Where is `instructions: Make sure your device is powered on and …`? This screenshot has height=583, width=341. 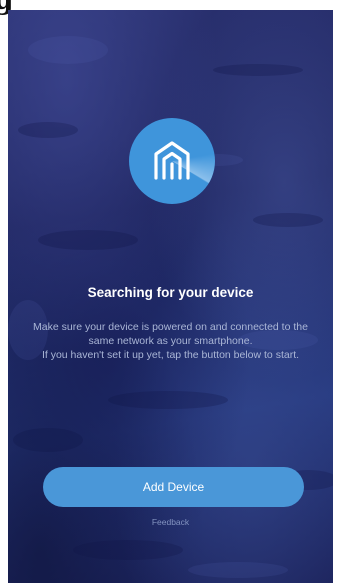
instructions: Make sure your device is powered on and … is located at coordinates (170, 341).